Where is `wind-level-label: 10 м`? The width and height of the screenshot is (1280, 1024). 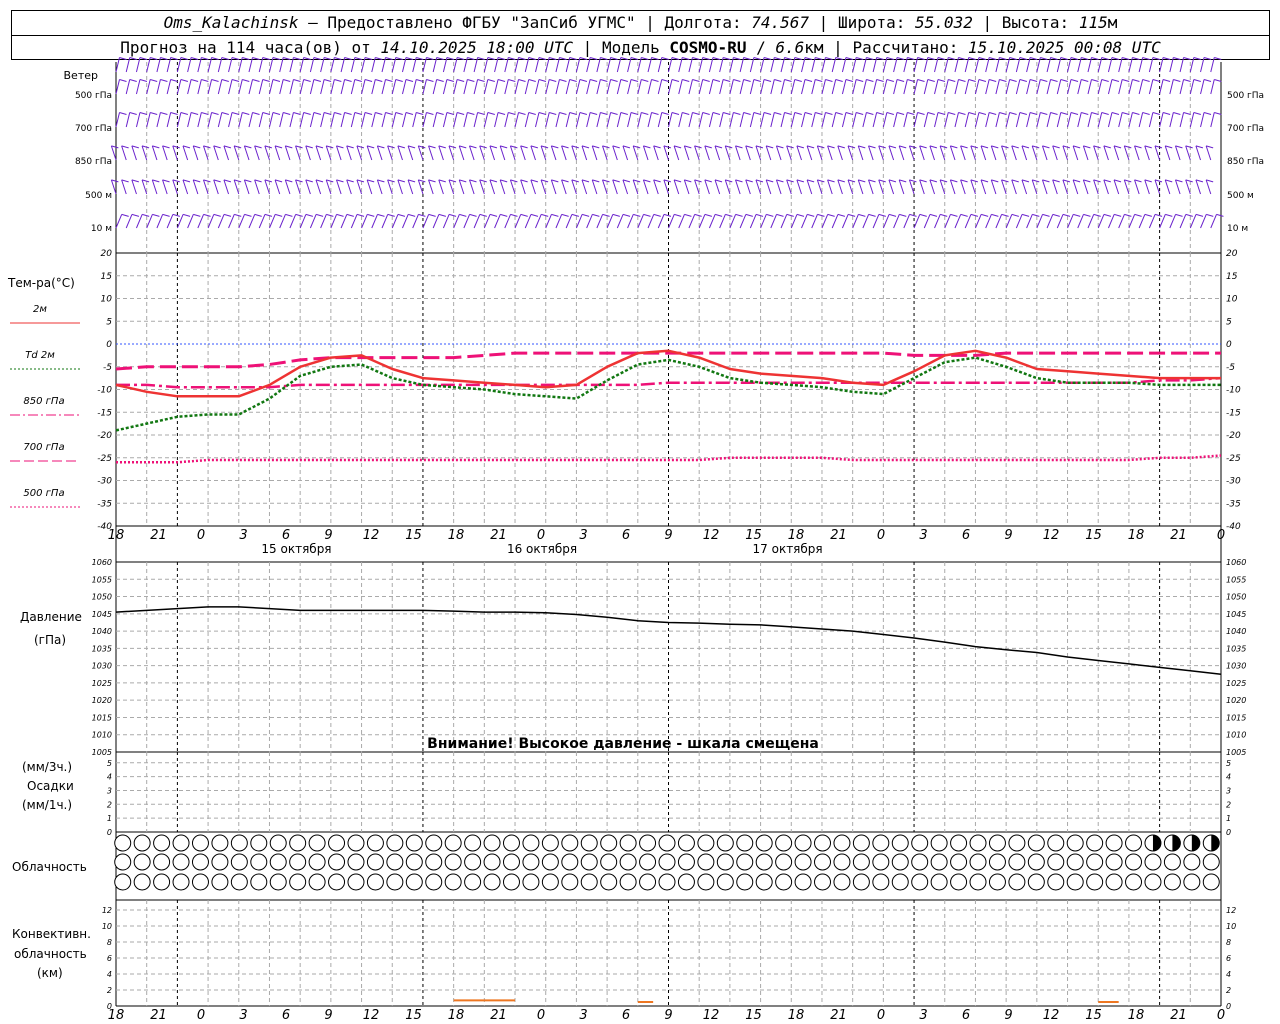 wind-level-label: 10 м is located at coordinates (101, 229).